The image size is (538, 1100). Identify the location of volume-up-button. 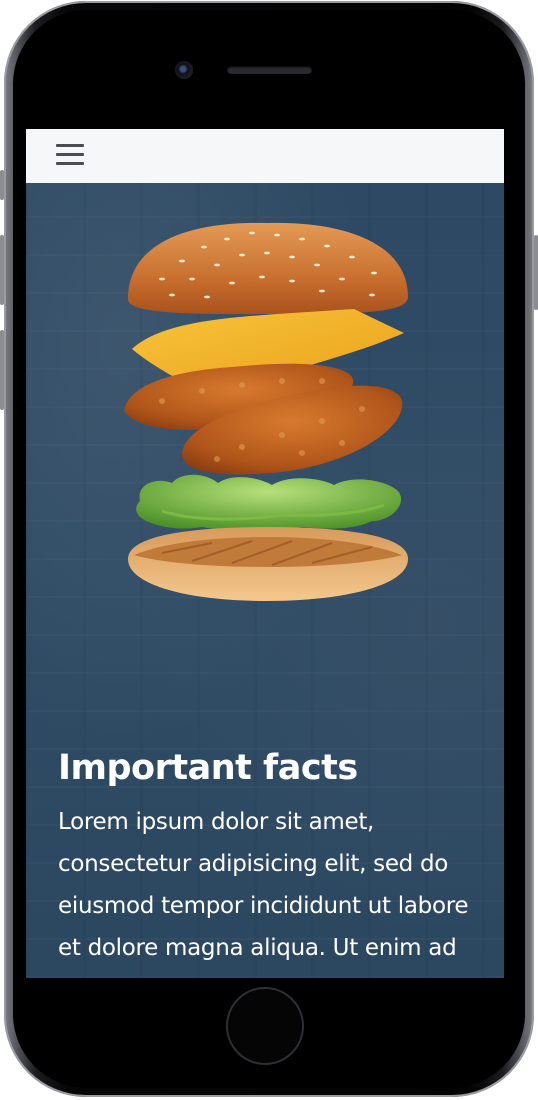
(2, 270).